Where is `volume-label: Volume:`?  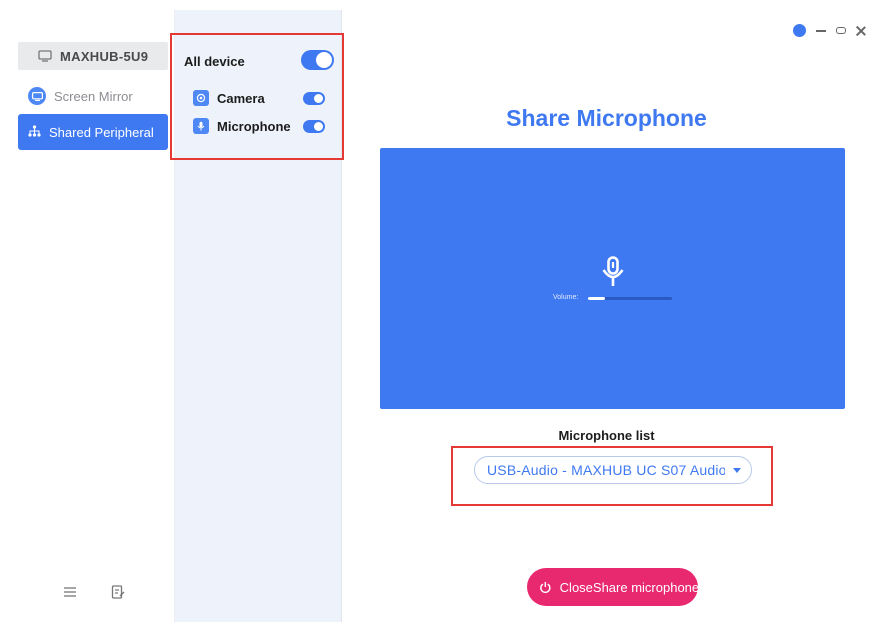
volume-label: Volume: is located at coordinates (566, 297).